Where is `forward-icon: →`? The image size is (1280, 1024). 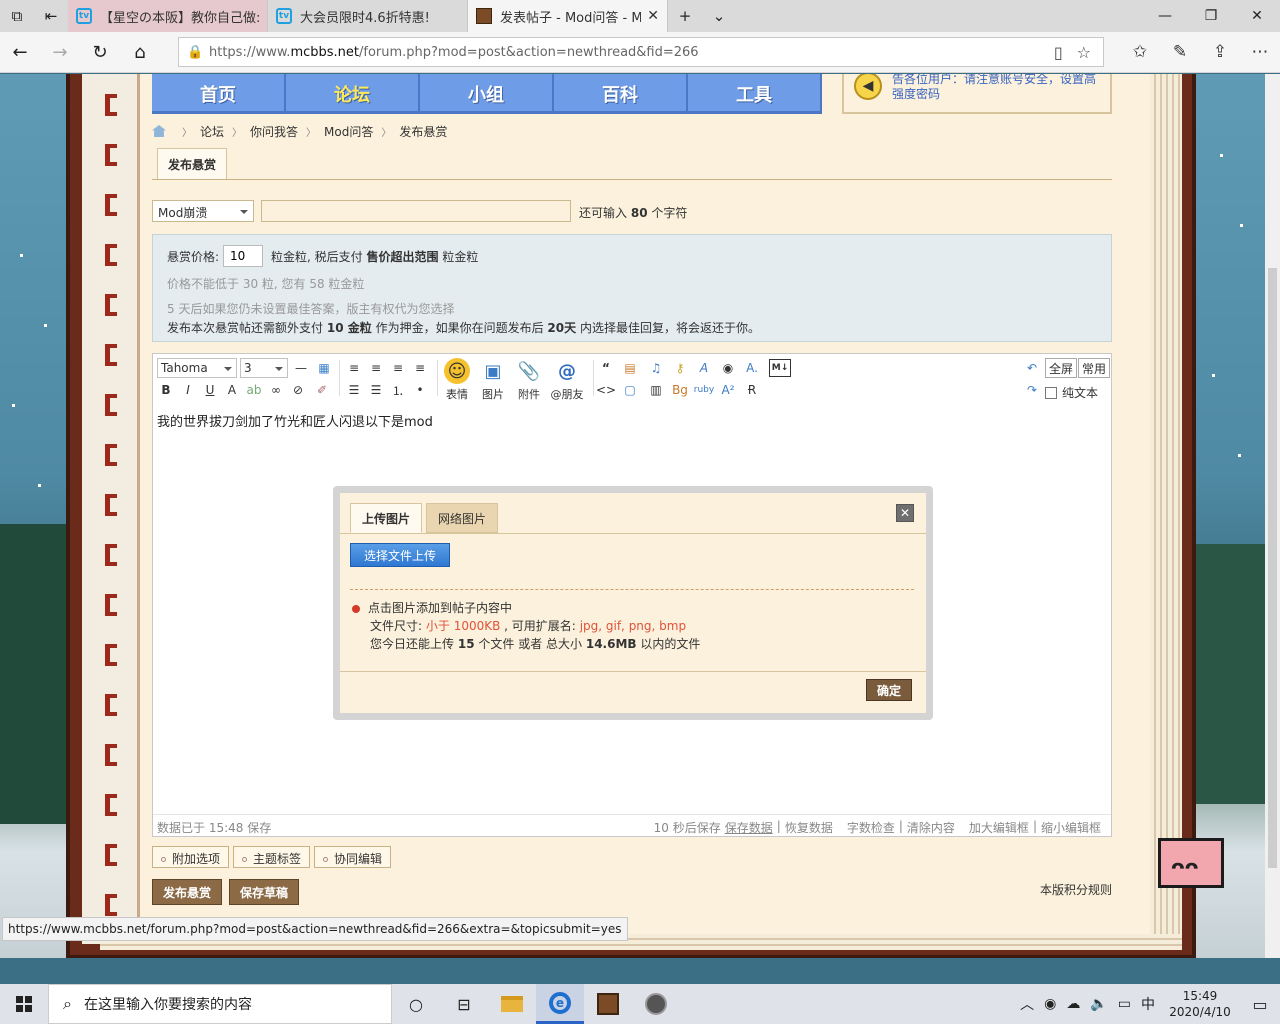 forward-icon: → is located at coordinates (60, 52).